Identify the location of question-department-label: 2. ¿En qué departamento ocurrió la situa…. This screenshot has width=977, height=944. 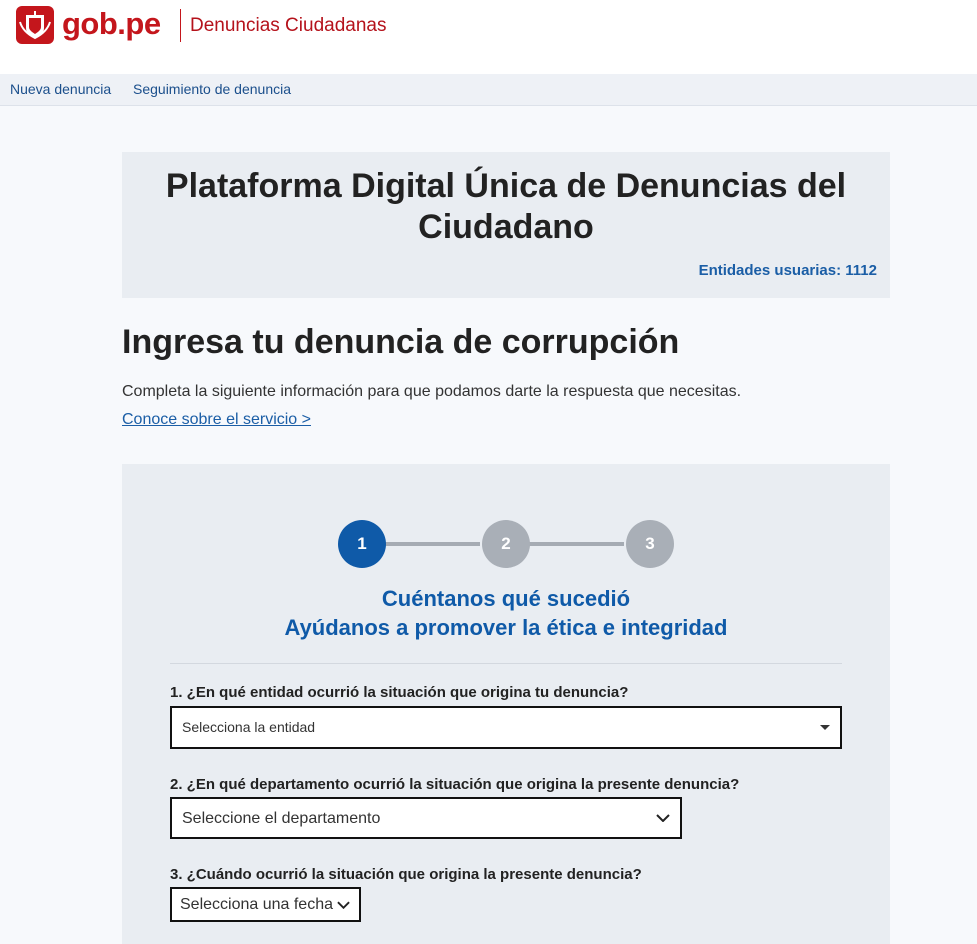
(455, 784).